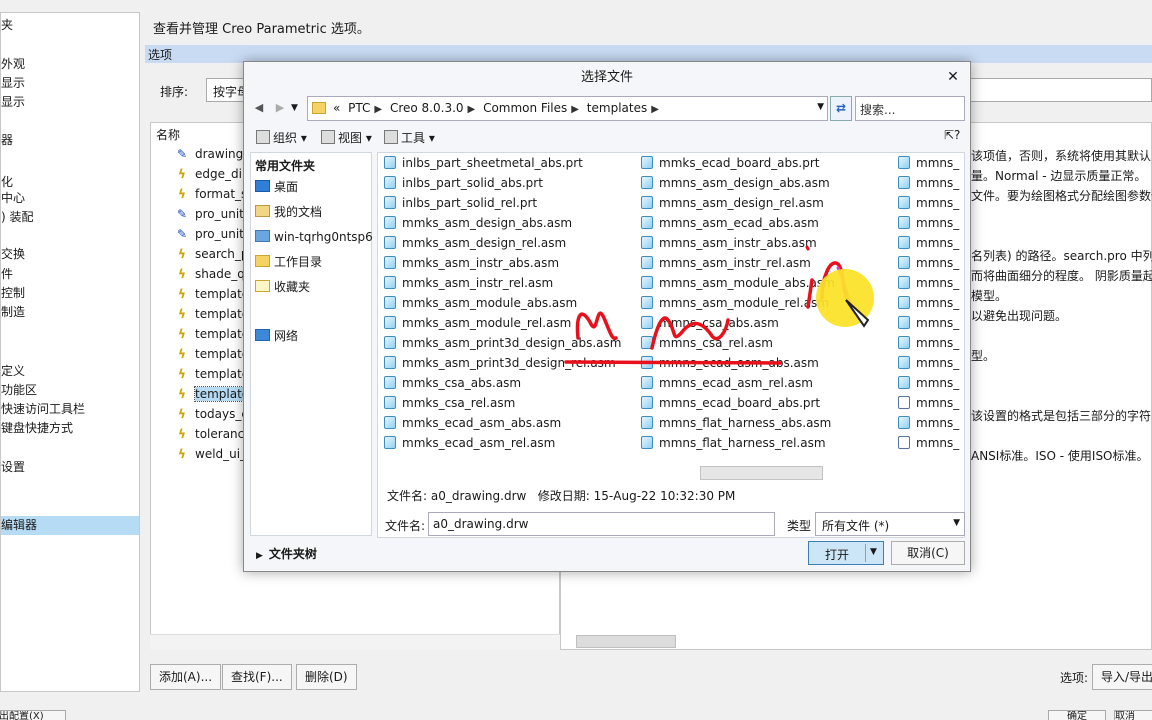 The width and height of the screenshot is (1152, 720). Describe the element at coordinates (286, 553) in the screenshot. I see `folder-tree-toggle: ▶ 文件夹树` at that location.